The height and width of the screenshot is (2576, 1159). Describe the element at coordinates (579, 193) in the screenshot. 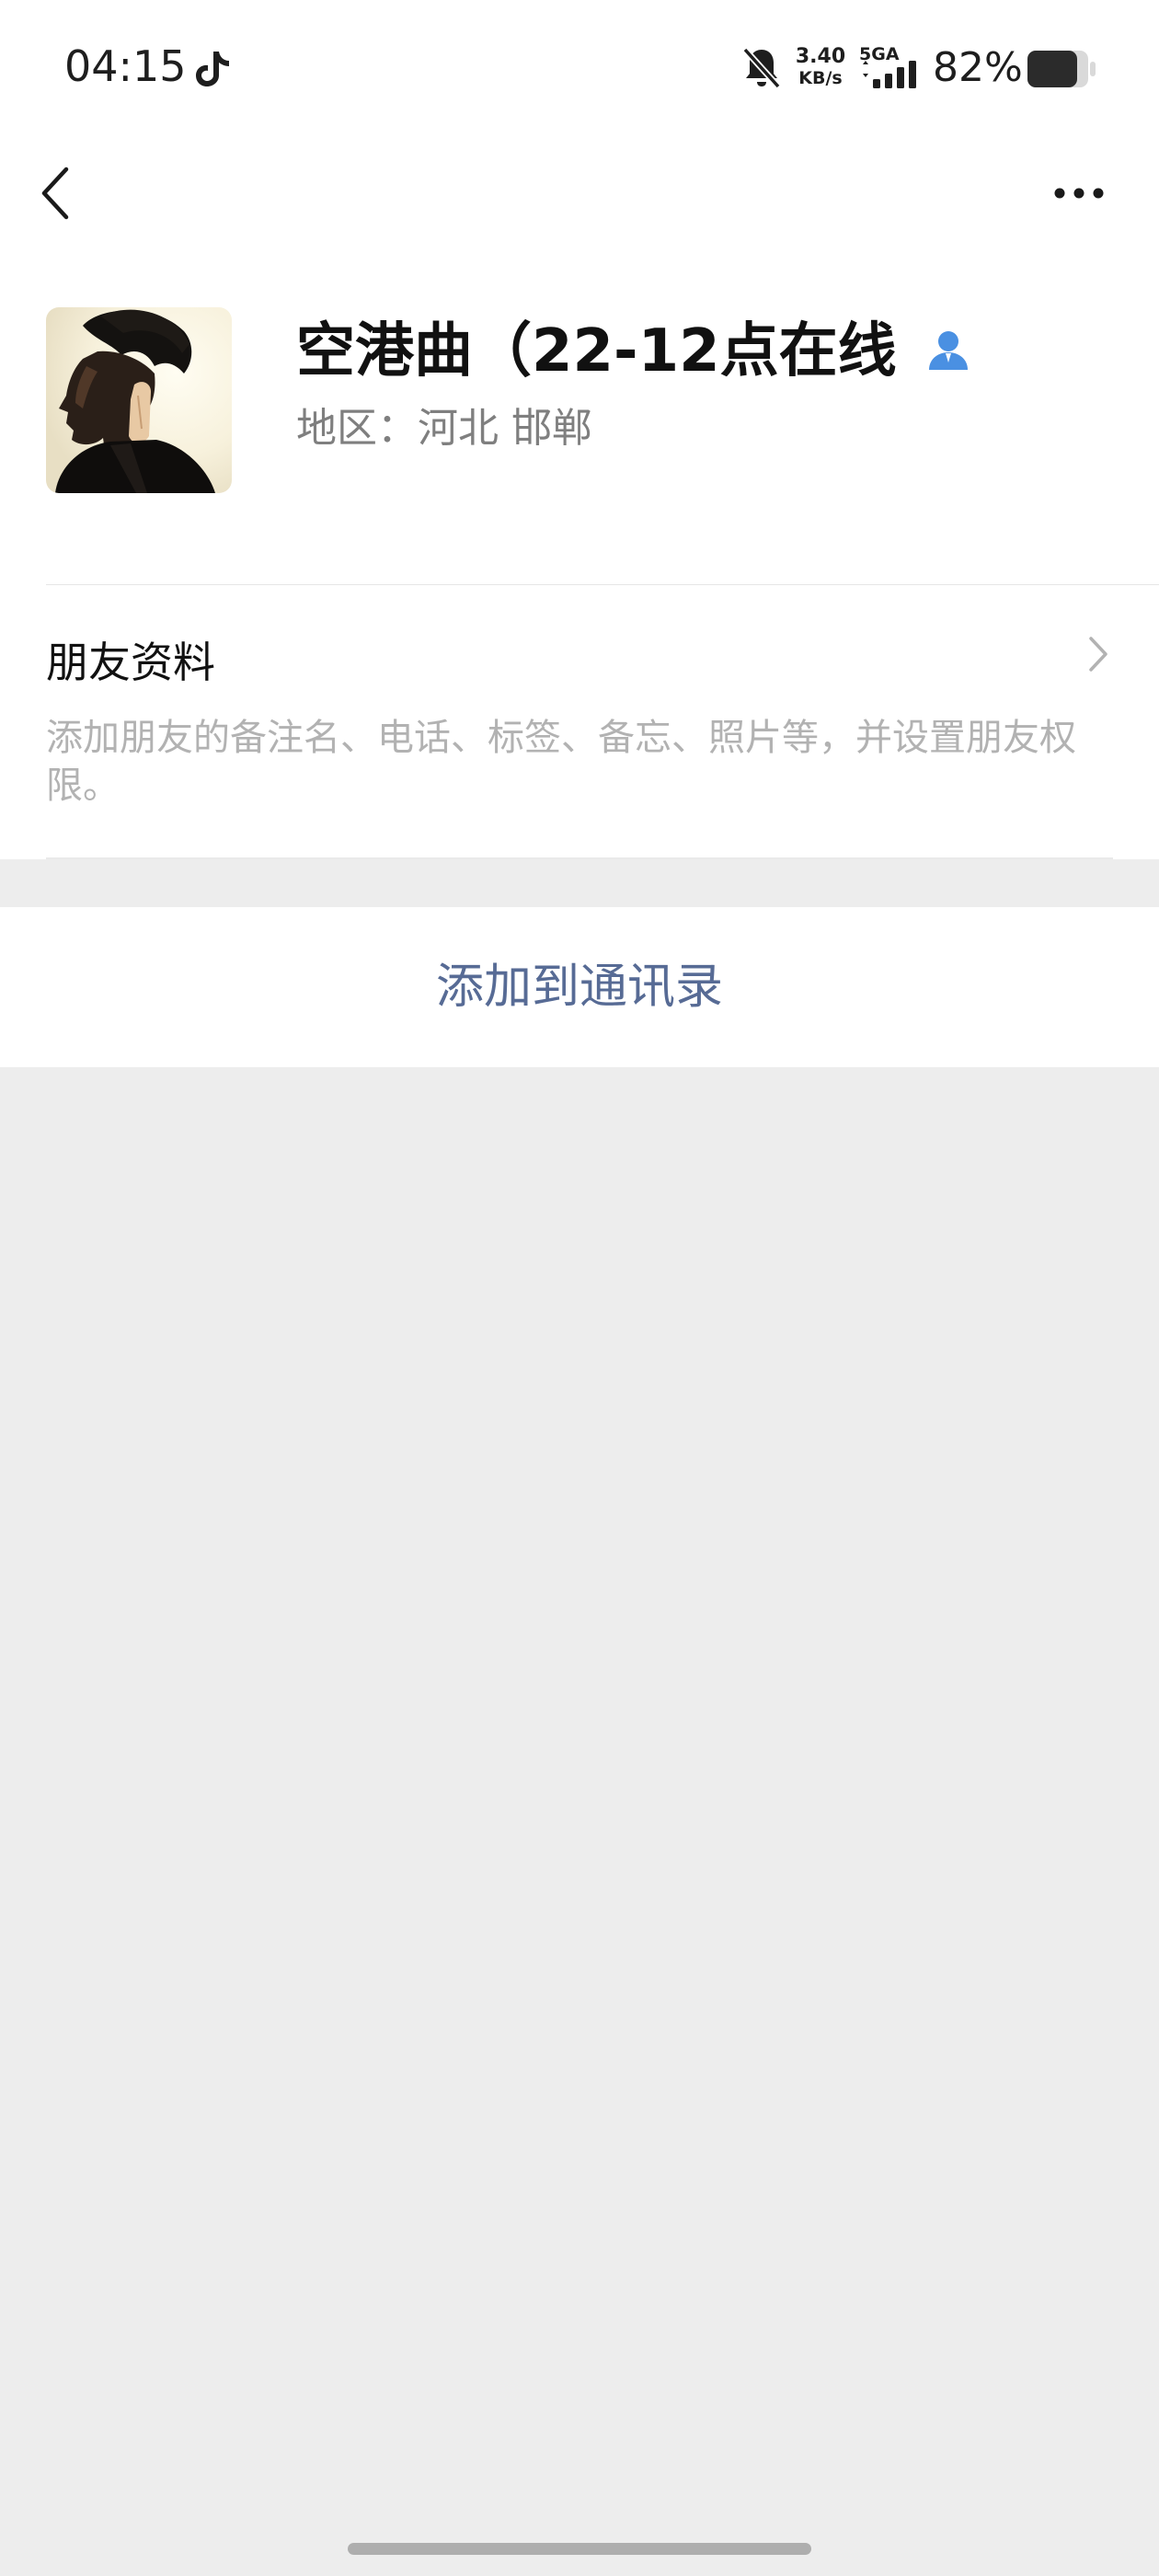

I see `nav-bar` at that location.